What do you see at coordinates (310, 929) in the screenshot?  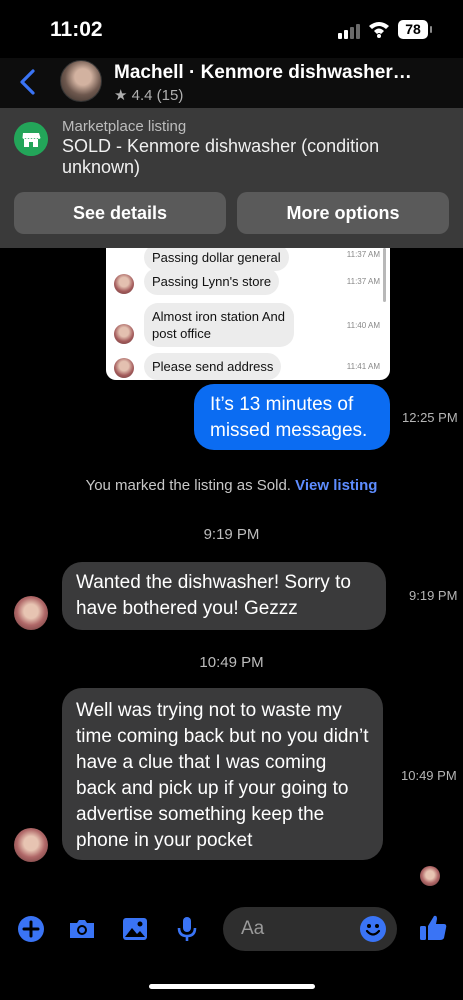 I see `message-input: Aa` at bounding box center [310, 929].